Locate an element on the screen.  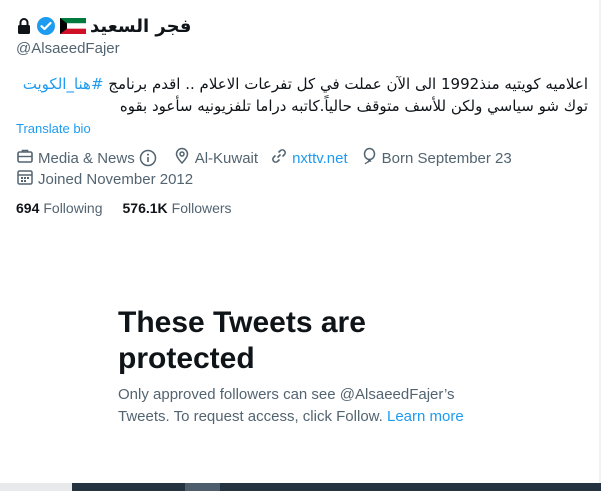
bio-hashtag-link: #هنا_الكويت is located at coordinates (63, 84).